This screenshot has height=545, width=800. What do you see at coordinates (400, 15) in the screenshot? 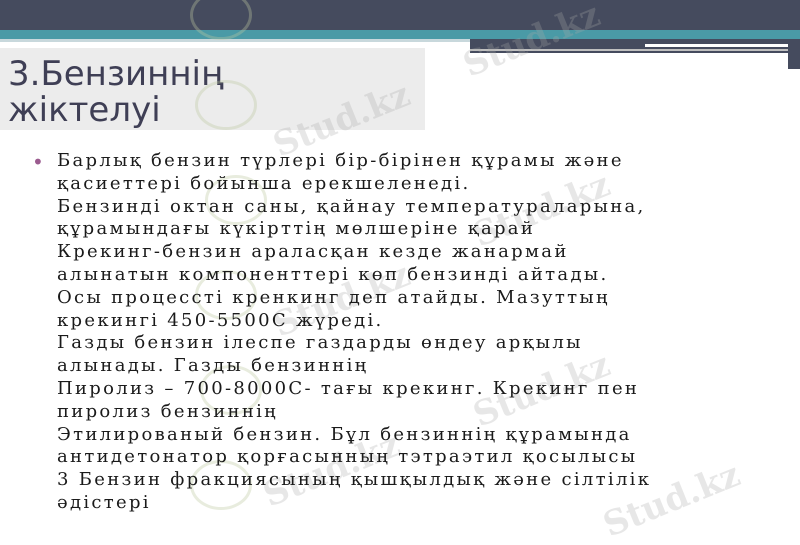
I see `header-bar` at bounding box center [400, 15].